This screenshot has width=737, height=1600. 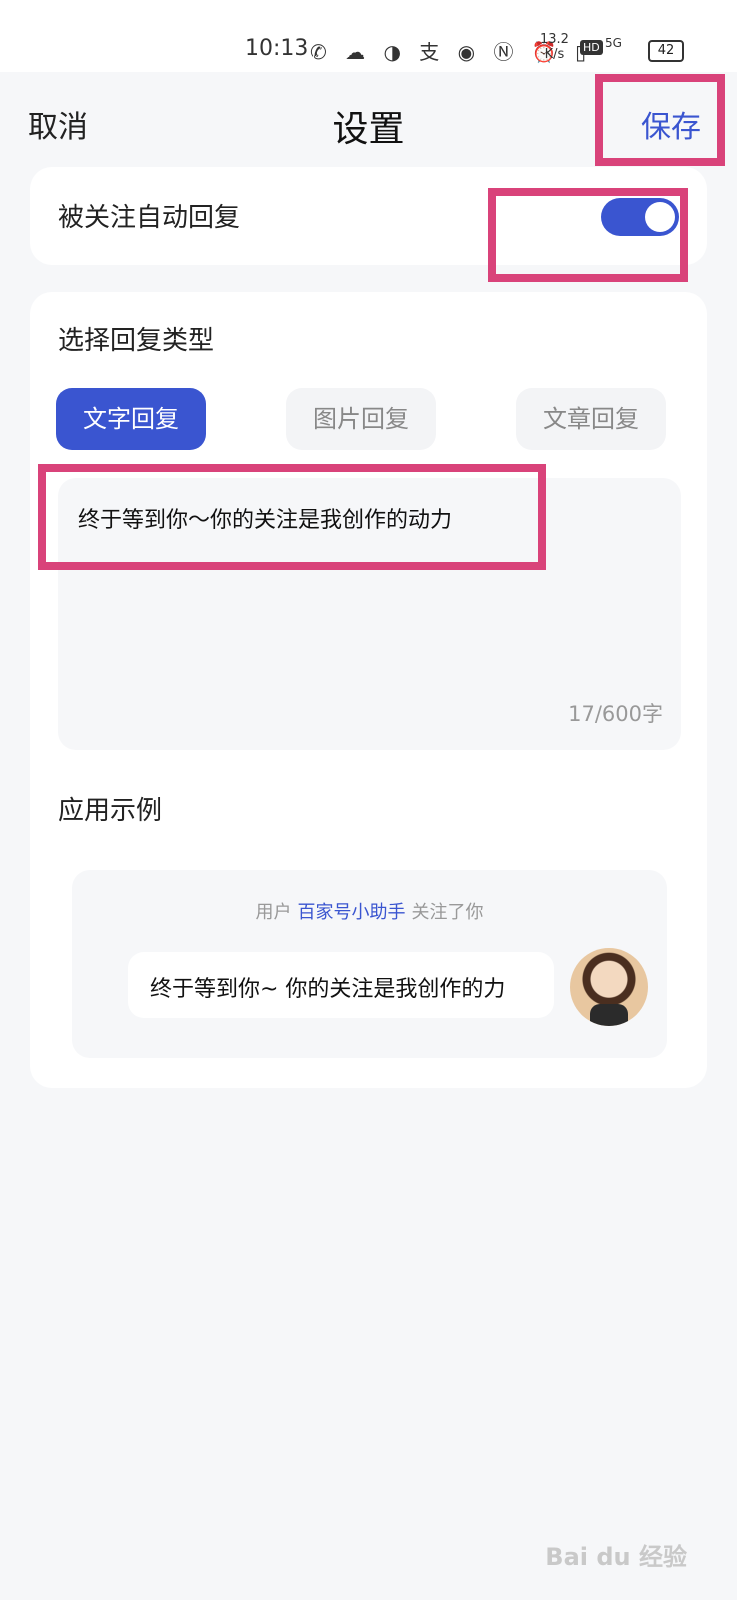 I want to click on battery-icon: 42, so click(x=666, y=51).